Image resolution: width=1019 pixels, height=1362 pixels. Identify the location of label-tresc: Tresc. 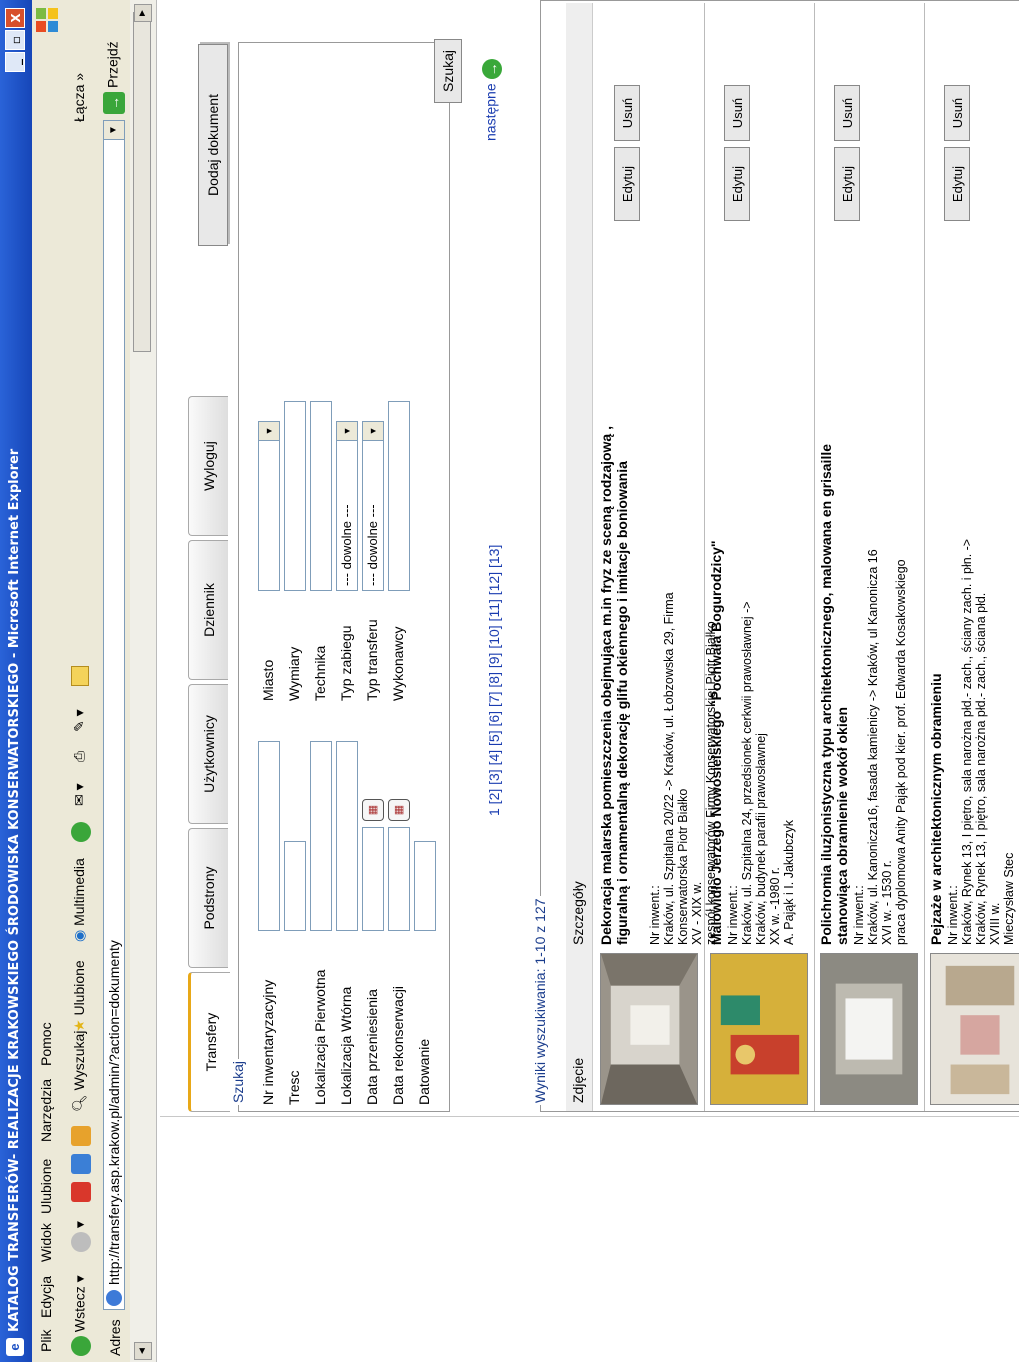
(294, 1087).